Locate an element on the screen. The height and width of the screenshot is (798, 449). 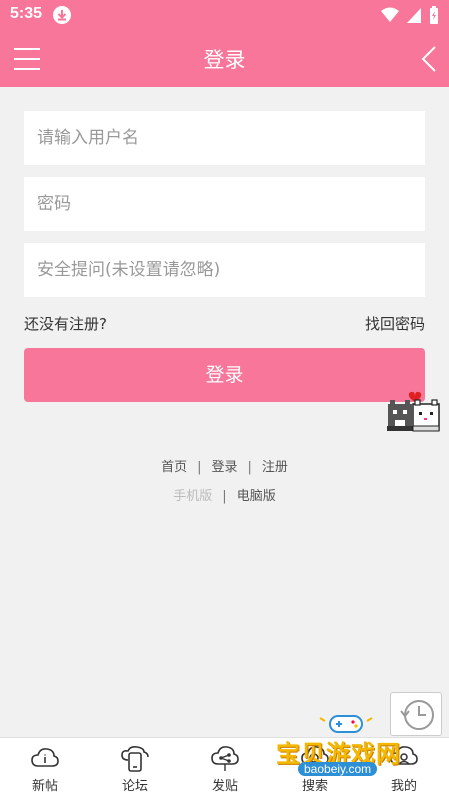
watermark-url: baobeiy.com is located at coordinates (338, 769).